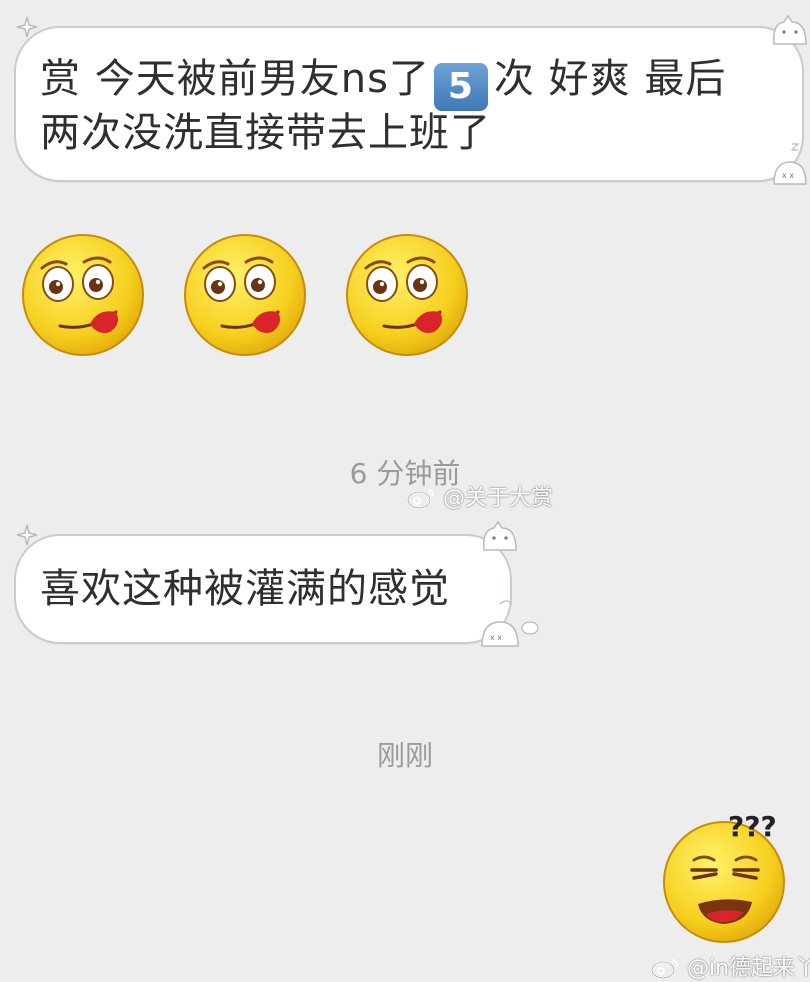 The image size is (810, 982). Describe the element at coordinates (748, 968) in the screenshot. I see `watermark-text: @in德起来丫` at that location.